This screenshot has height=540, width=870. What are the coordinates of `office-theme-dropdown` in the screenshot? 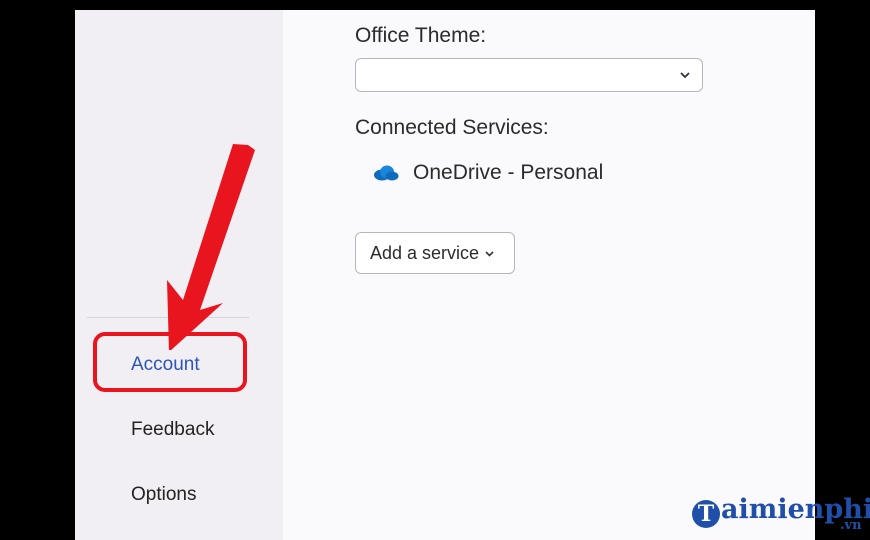 It's located at (529, 75).